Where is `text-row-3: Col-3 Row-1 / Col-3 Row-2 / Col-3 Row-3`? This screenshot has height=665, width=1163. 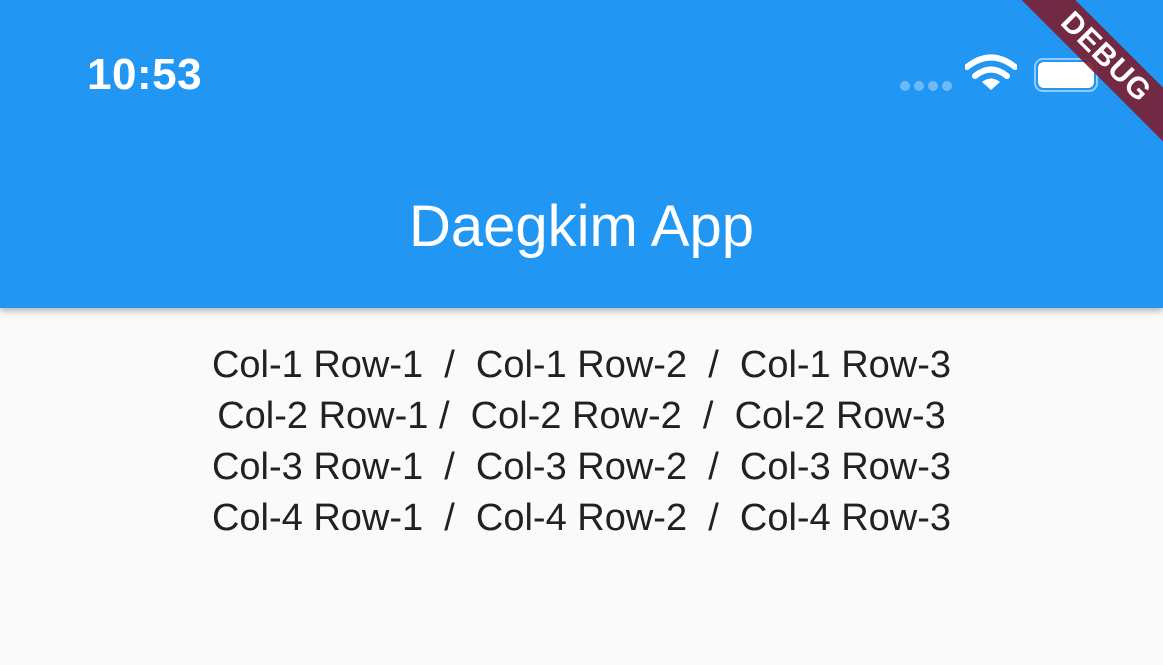 text-row-3: Col-3 Row-1 / Col-3 Row-2 / Col-3 Row-3 is located at coordinates (581, 467).